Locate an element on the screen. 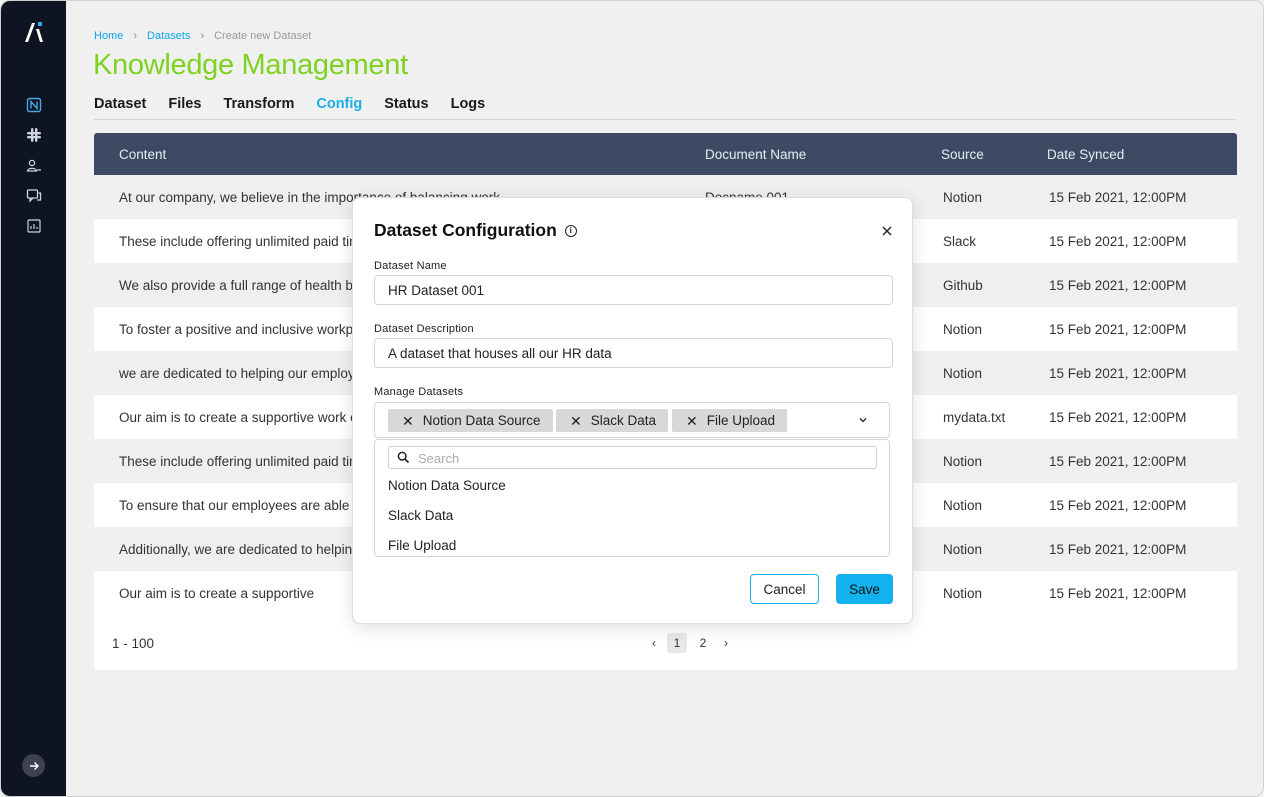 This screenshot has width=1264, height=797. breadcrumb-home: Home is located at coordinates (108, 36).